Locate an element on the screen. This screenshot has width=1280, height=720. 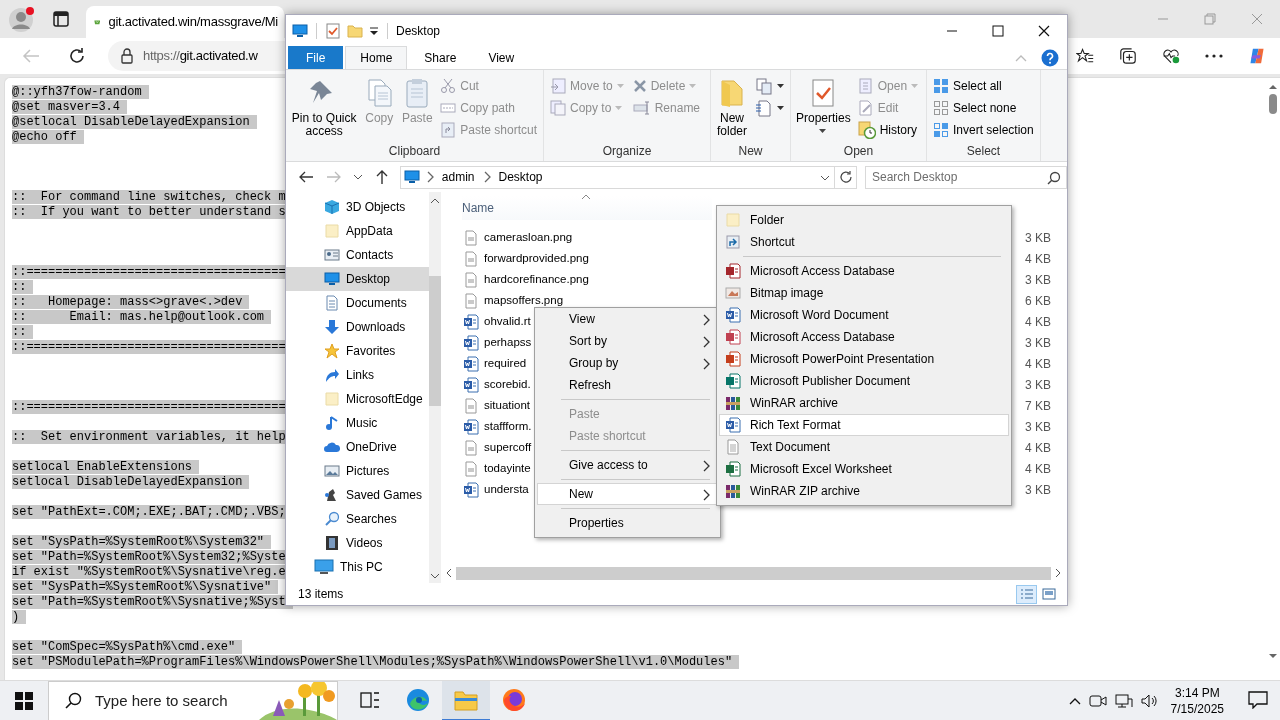
folder-icon is located at coordinates (332, 399).